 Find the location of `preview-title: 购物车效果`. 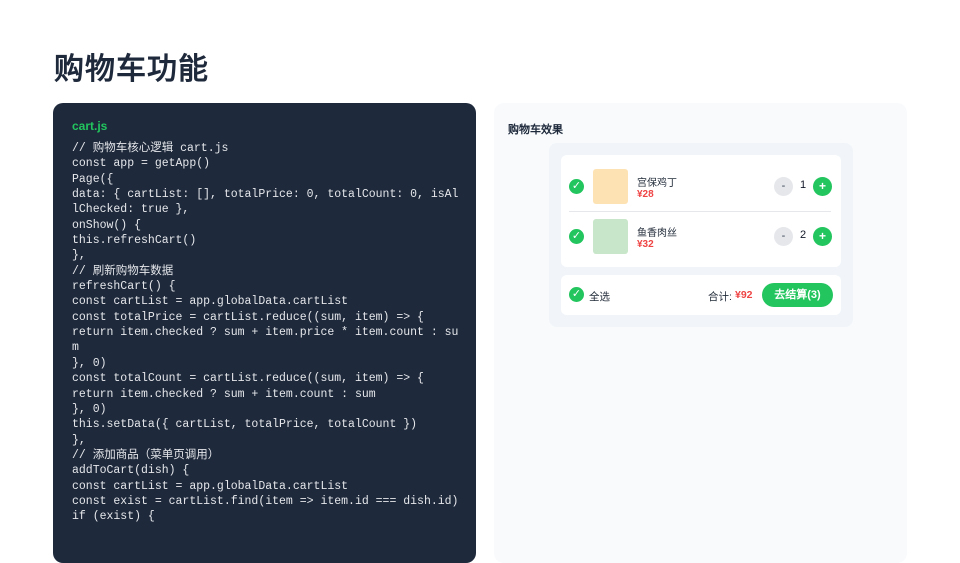

preview-title: 购物车效果 is located at coordinates (535, 130).